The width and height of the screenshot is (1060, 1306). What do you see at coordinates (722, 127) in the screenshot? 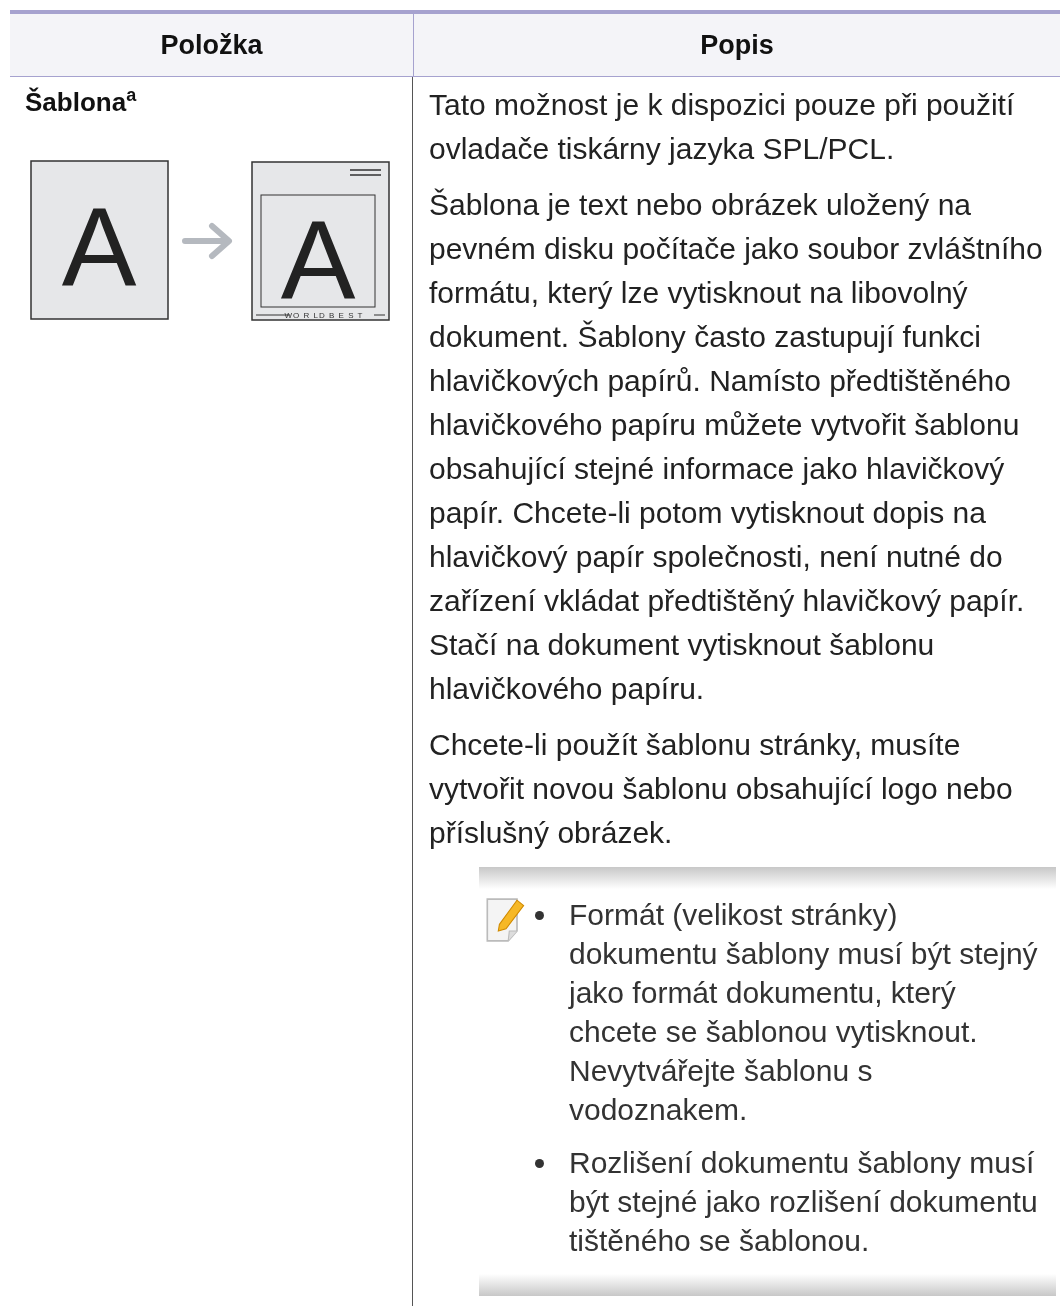
I see `description-paragraph: Tato možnost je k dispozici pouze při použití ovladače tiskárny jazyka SPL/PCL.` at bounding box center [722, 127].